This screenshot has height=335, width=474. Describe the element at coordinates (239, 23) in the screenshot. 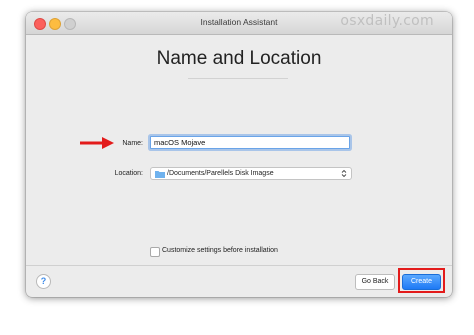

I see `title-bar: Installation Assistant osxdaily.com` at that location.